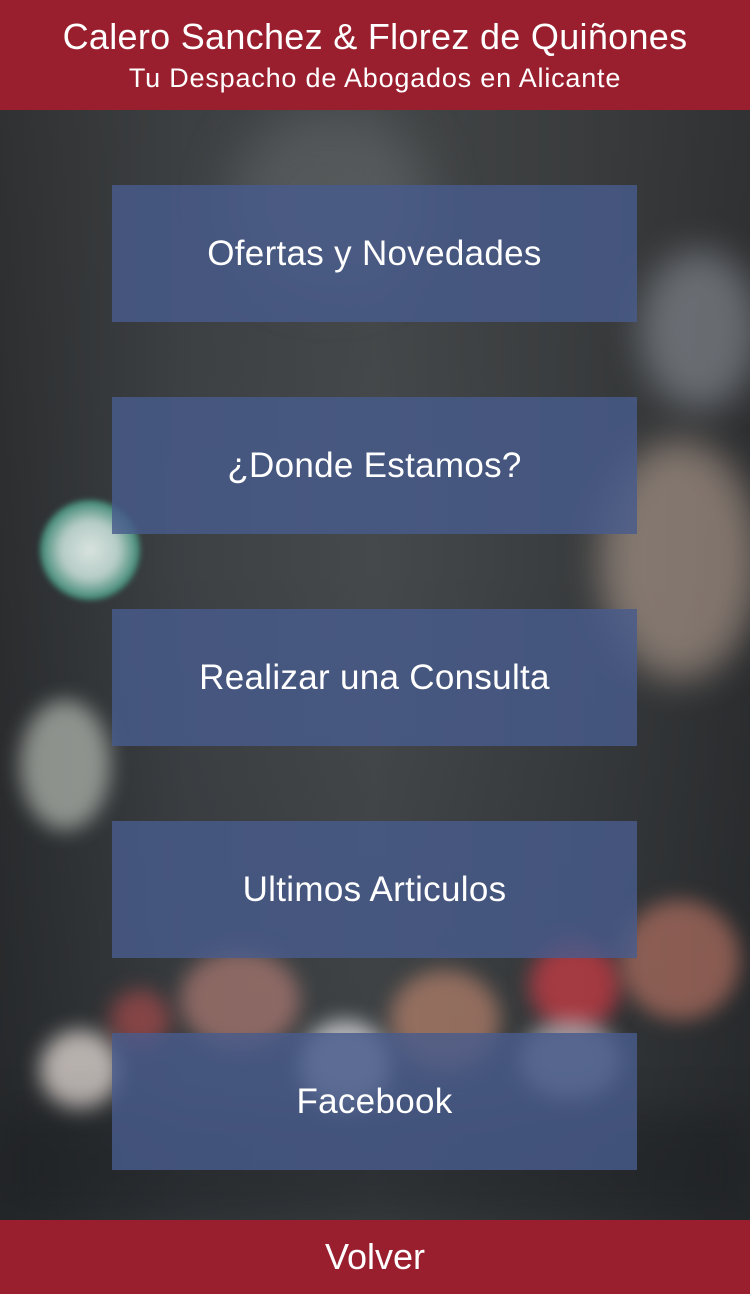 This screenshot has width=750, height=1294. Describe the element at coordinates (374, 253) in the screenshot. I see `ofertas-novedades-button: Ofertas y Novedades` at that location.